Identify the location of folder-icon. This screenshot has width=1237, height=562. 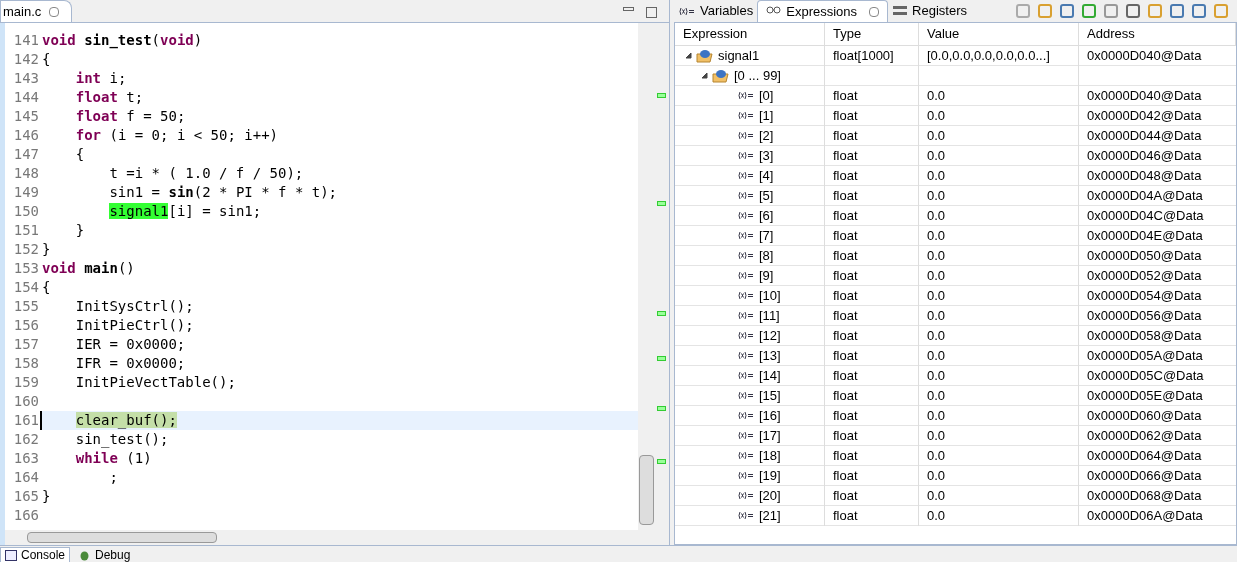
(705, 55).